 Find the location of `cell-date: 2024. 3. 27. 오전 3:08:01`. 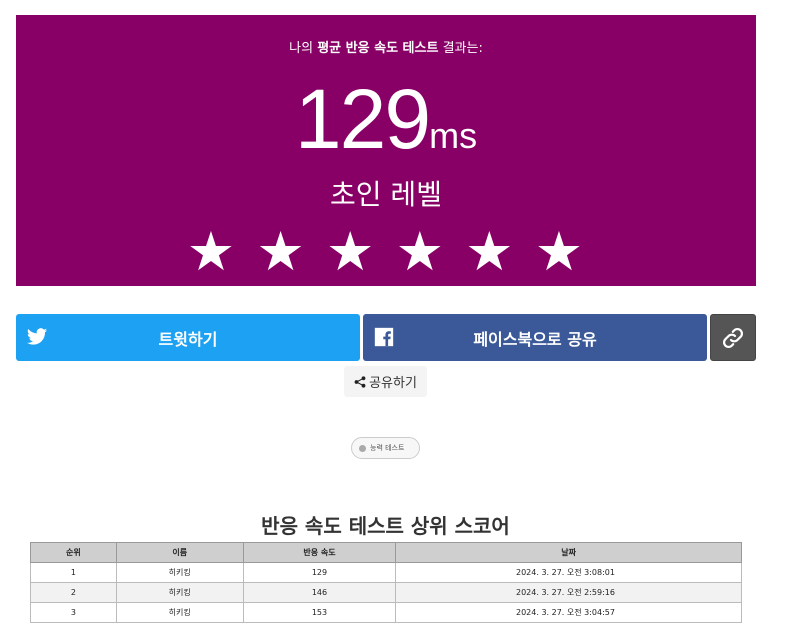

cell-date: 2024. 3. 27. 오전 3:08:01 is located at coordinates (568, 572).